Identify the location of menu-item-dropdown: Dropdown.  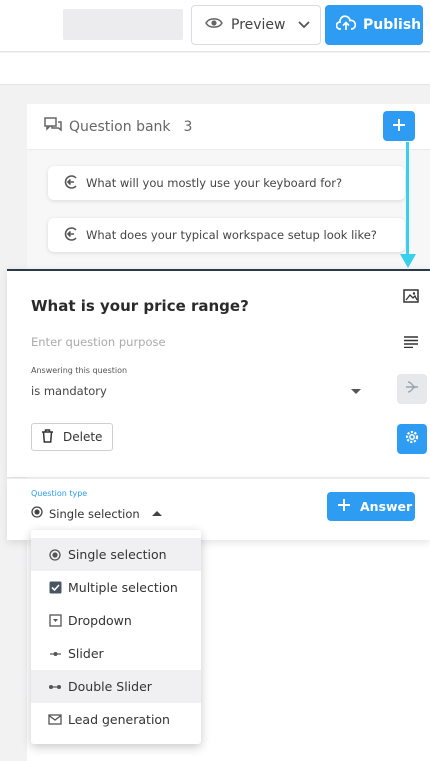
(116, 620).